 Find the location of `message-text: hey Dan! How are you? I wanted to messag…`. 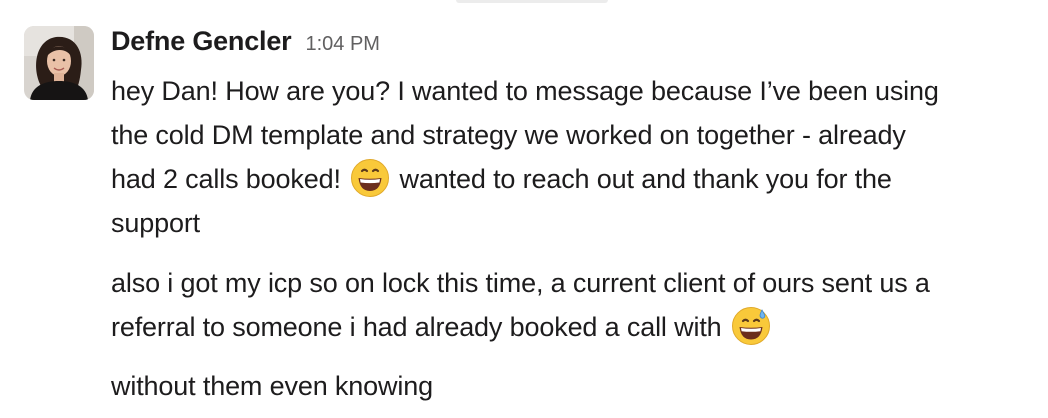

message-text: hey Dan! How are you? I wanted to messag… is located at coordinates (525, 91).